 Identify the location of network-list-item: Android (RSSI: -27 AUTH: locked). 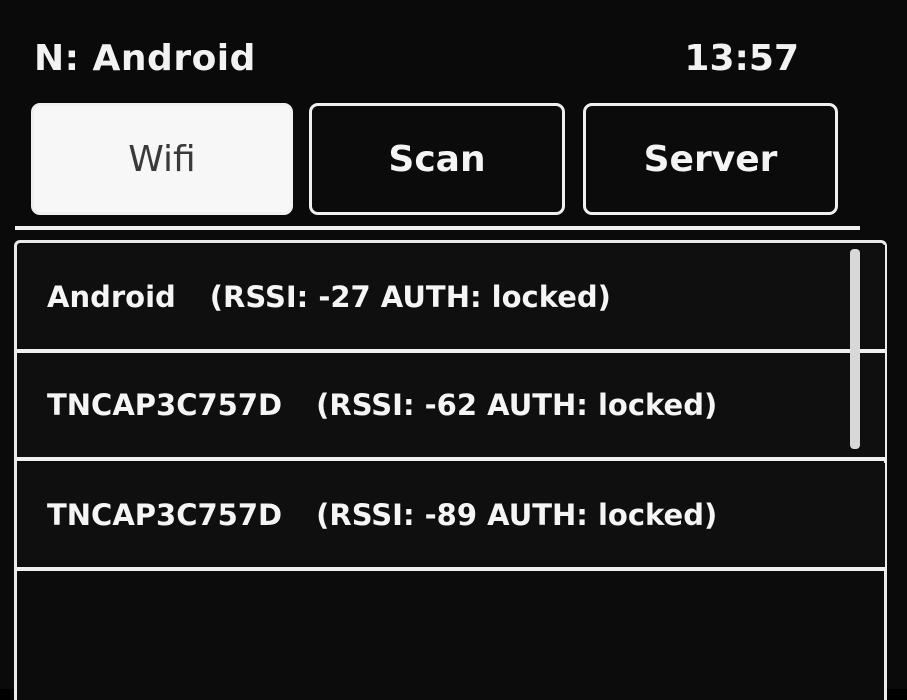
(451, 299).